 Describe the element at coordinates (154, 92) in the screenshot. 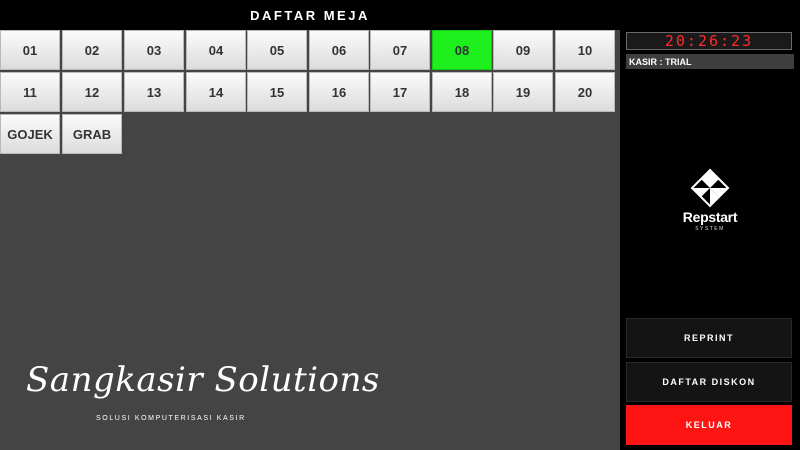

I see `table-button-13: 13` at that location.